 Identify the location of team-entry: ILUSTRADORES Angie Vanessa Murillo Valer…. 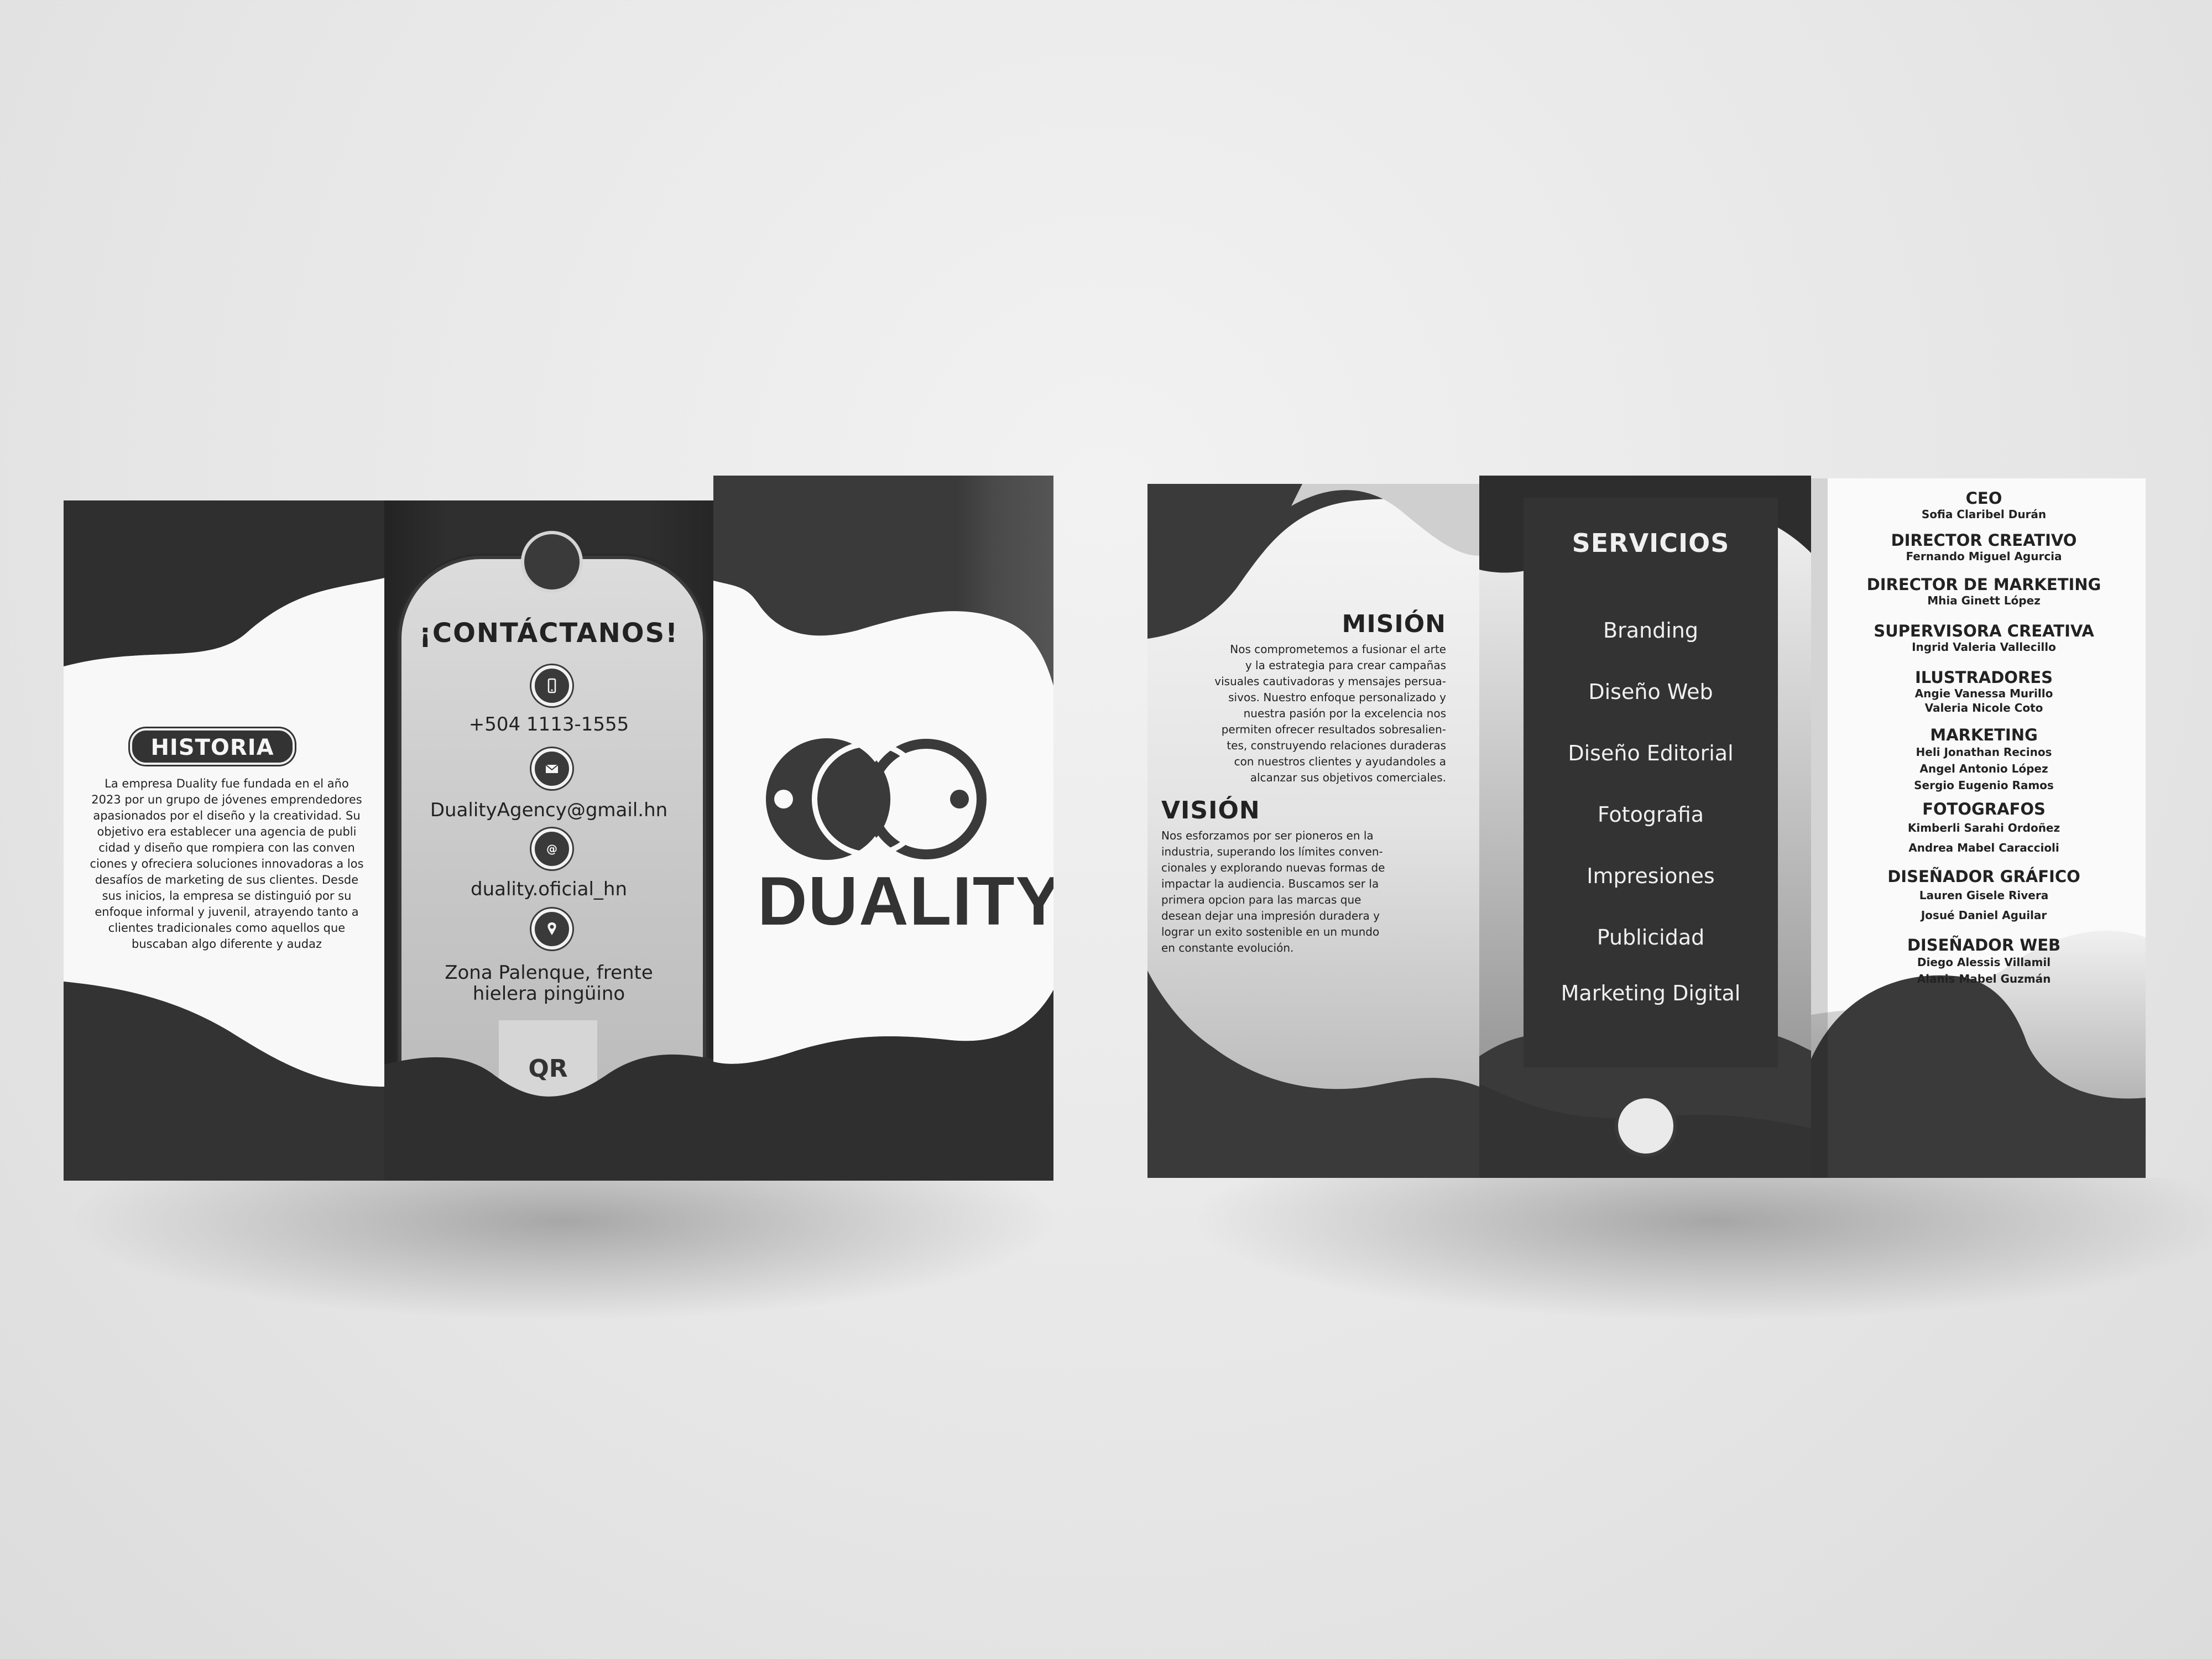
(1984, 692).